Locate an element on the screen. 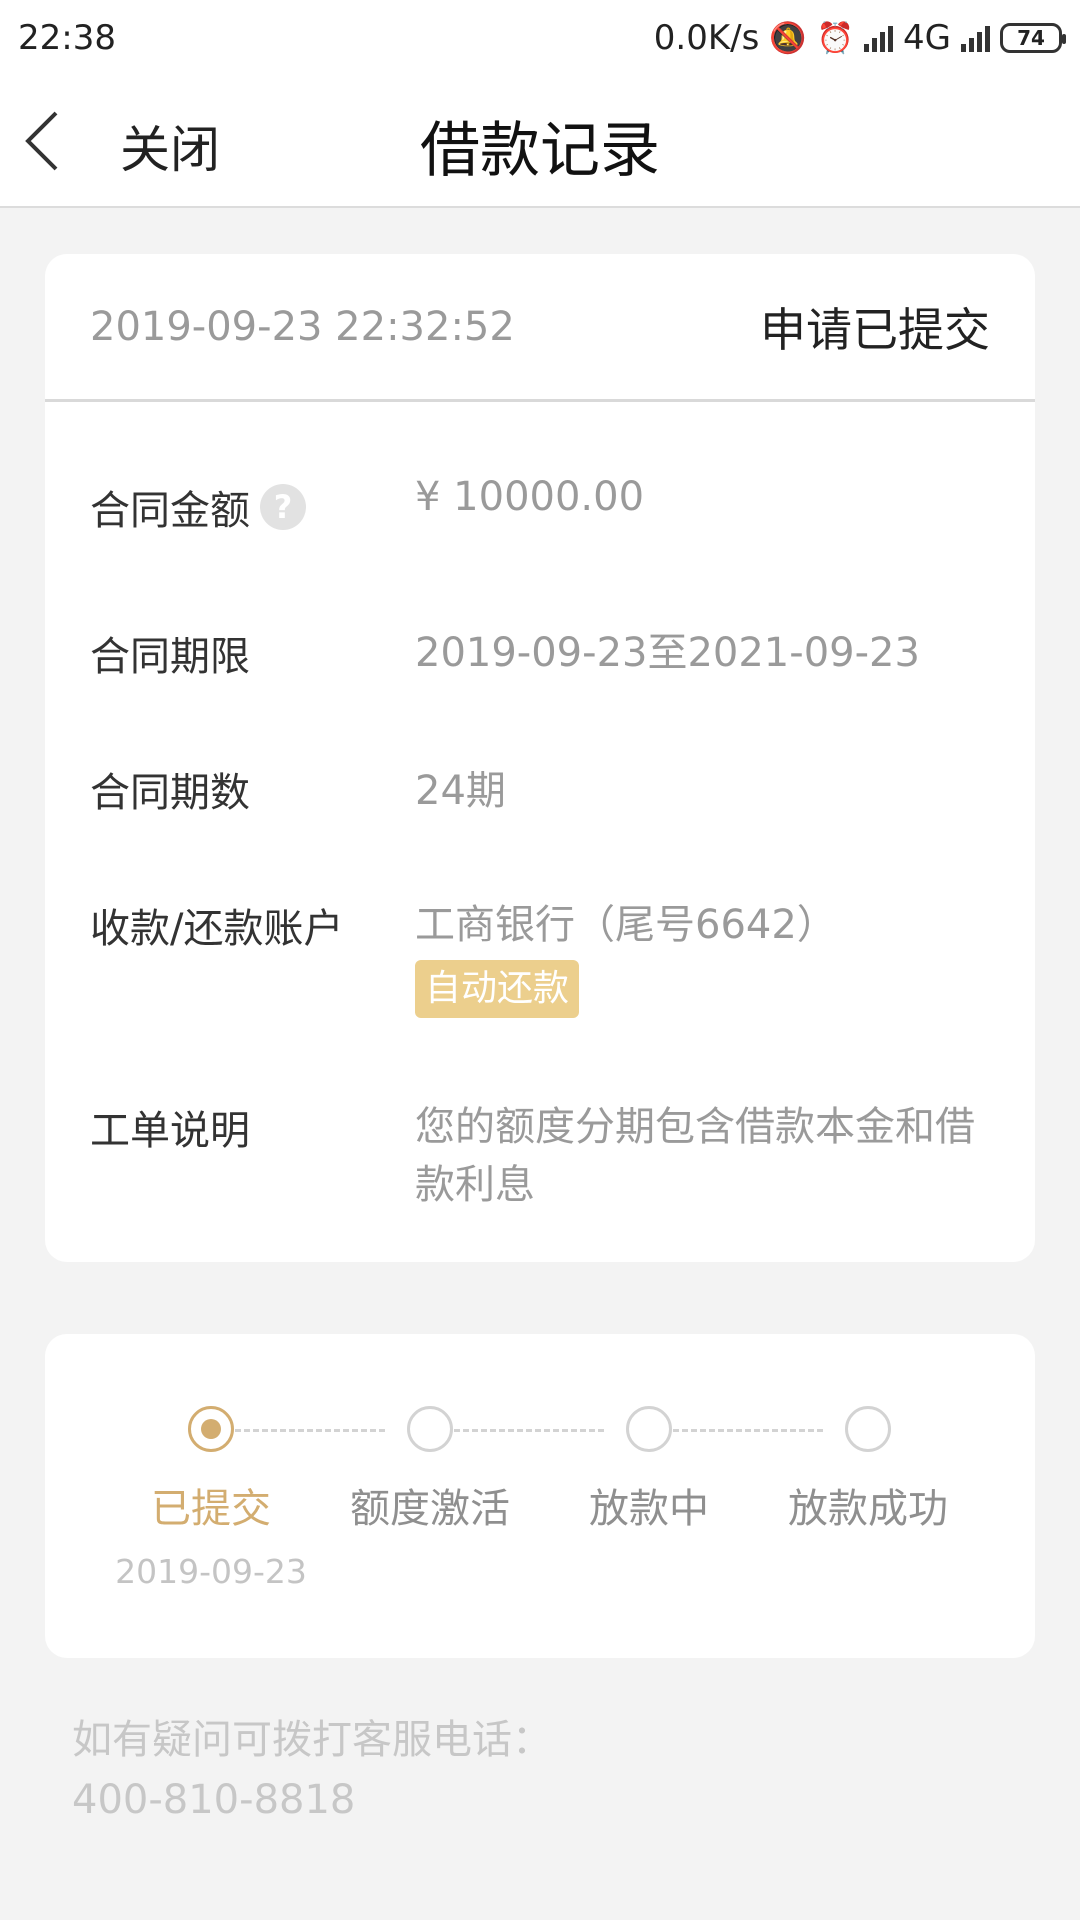 Image resolution: width=1080 pixels, height=1920 pixels. account-value: 工商银行（尾号6642） 自动还款 is located at coordinates (710, 957).